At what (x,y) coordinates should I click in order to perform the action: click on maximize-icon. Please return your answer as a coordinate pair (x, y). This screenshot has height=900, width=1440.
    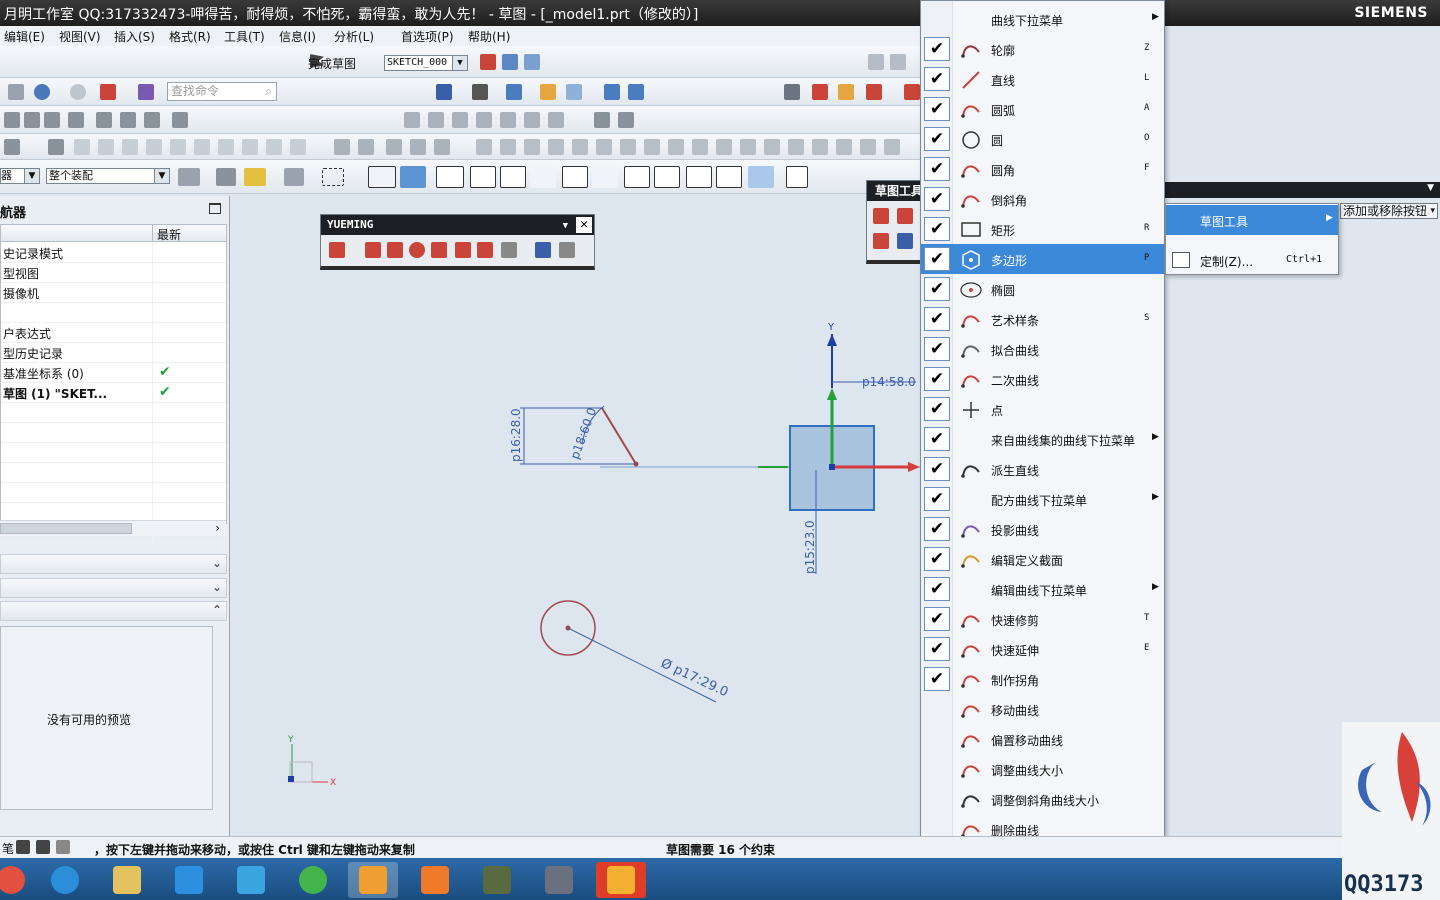
    Looking at the image, I should click on (215, 208).